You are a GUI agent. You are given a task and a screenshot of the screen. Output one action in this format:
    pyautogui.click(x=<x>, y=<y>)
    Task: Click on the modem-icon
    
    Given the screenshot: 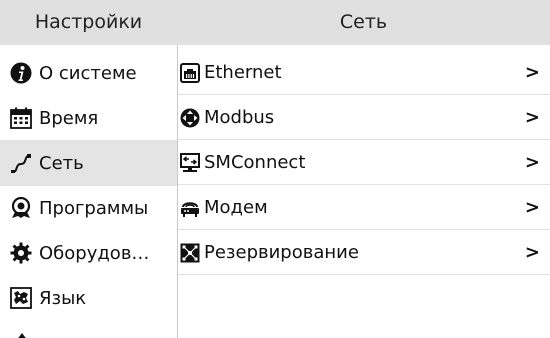 What is the action you would take?
    pyautogui.click(x=190, y=209)
    